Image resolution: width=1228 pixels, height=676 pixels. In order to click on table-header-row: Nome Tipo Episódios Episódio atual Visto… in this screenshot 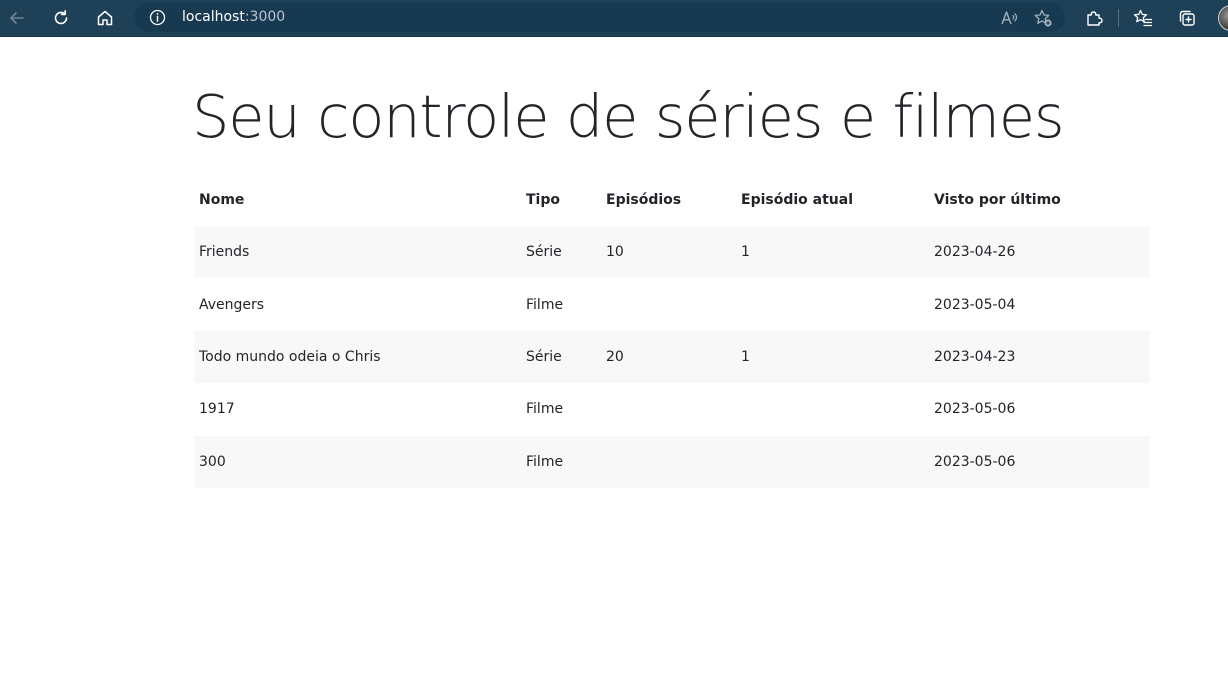, I will do `click(672, 199)`.